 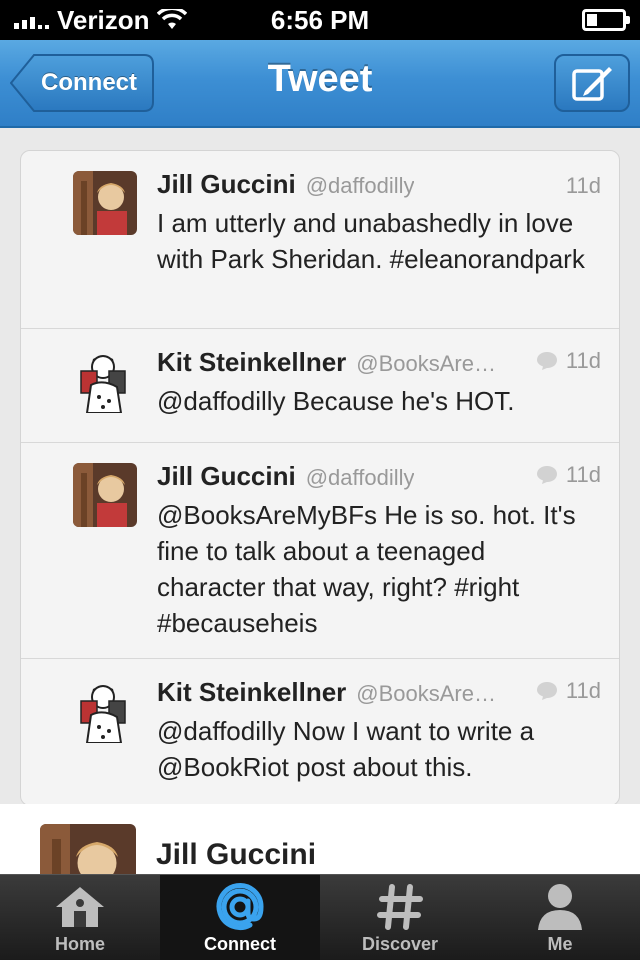 I want to click on tab-home: Home, so click(x=80, y=917).